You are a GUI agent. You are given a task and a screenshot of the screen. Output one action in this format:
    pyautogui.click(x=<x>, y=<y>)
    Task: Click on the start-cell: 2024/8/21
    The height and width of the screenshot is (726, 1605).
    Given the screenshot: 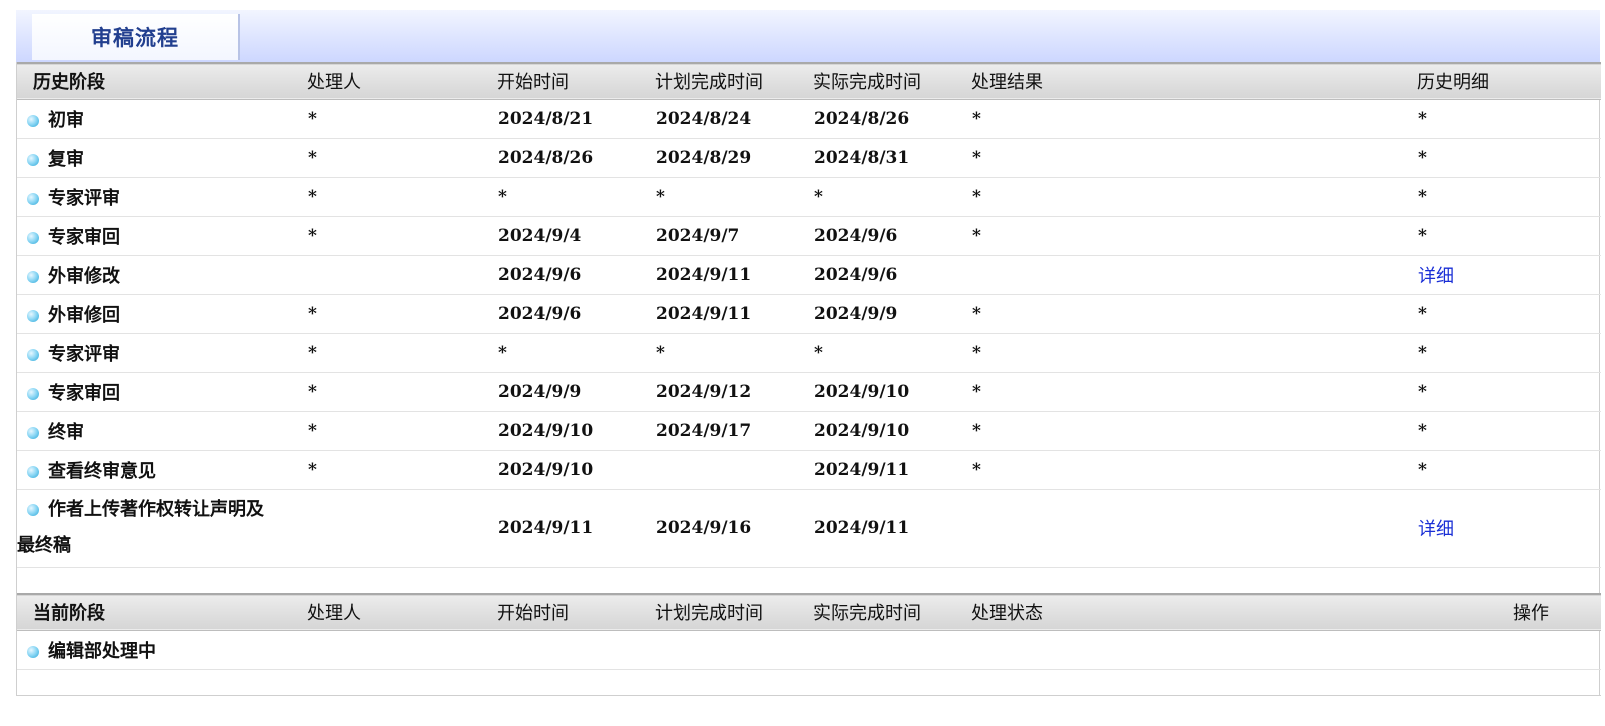 What is the action you would take?
    pyautogui.click(x=576, y=119)
    